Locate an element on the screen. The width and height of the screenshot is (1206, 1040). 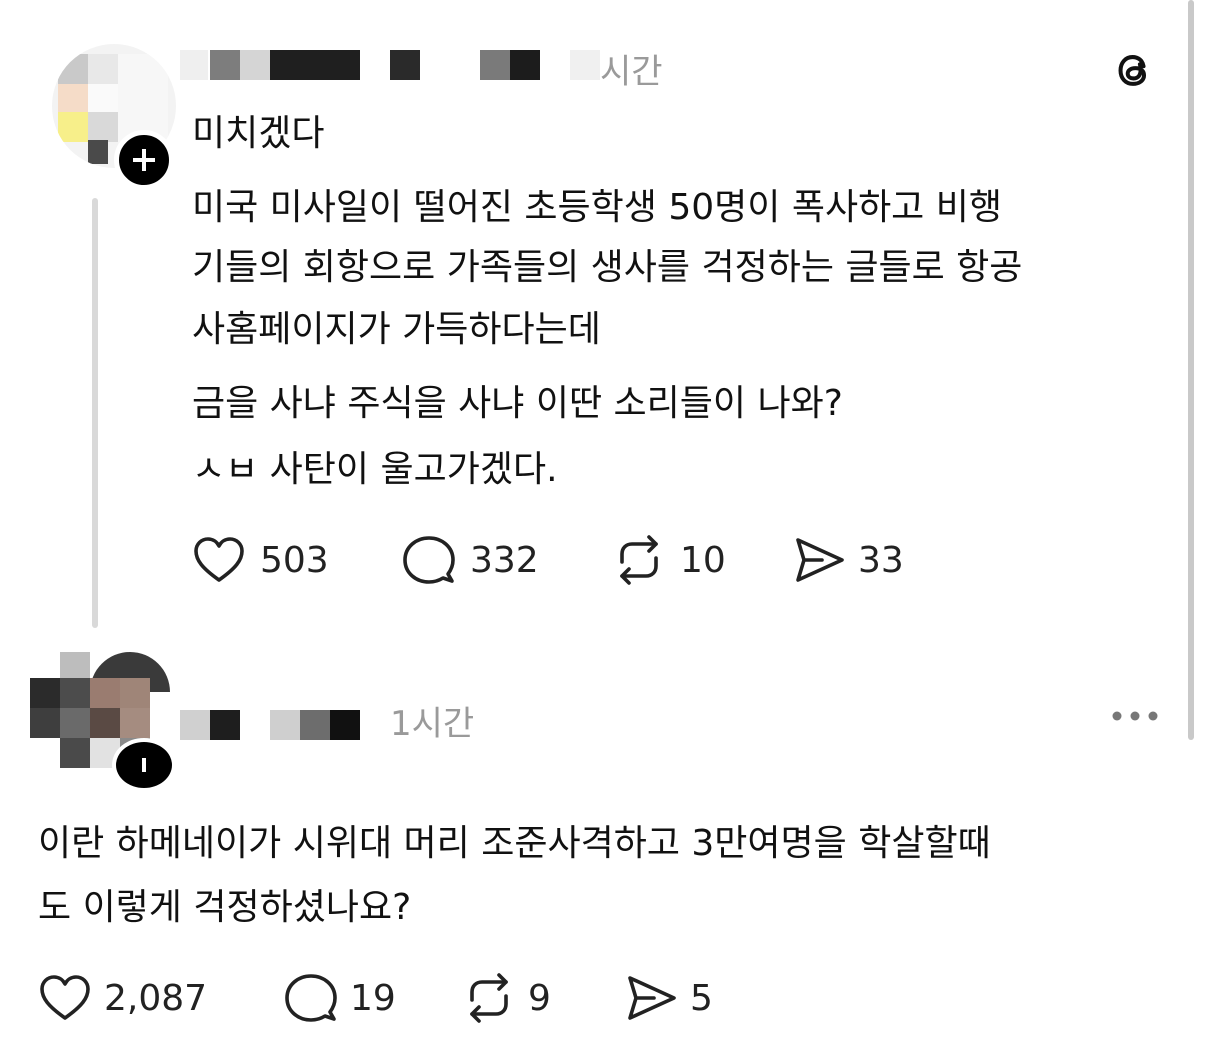
post-text-line: ㅅㅂ 사탄이 울고가겠다. is located at coordinates (375, 469).